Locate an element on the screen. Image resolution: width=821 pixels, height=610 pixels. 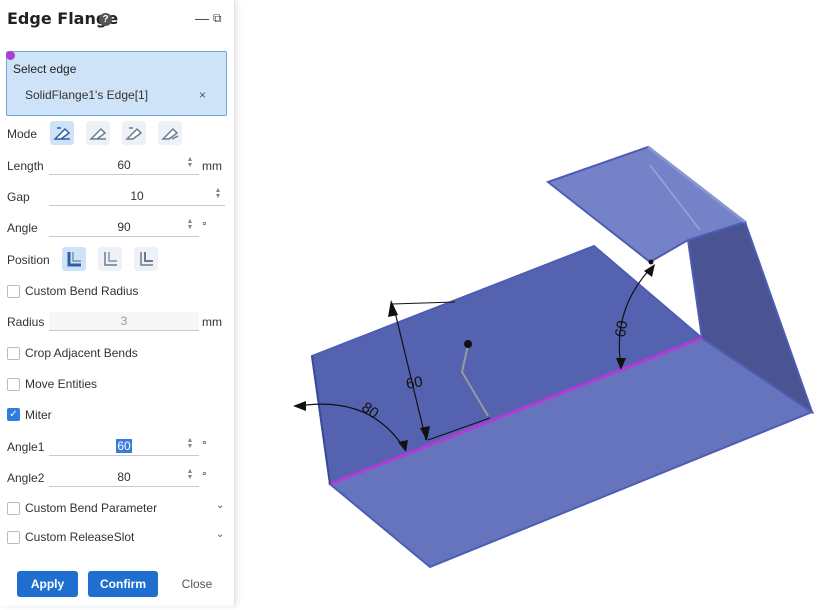
mode-bend-outside-button is located at coordinates (134, 133).